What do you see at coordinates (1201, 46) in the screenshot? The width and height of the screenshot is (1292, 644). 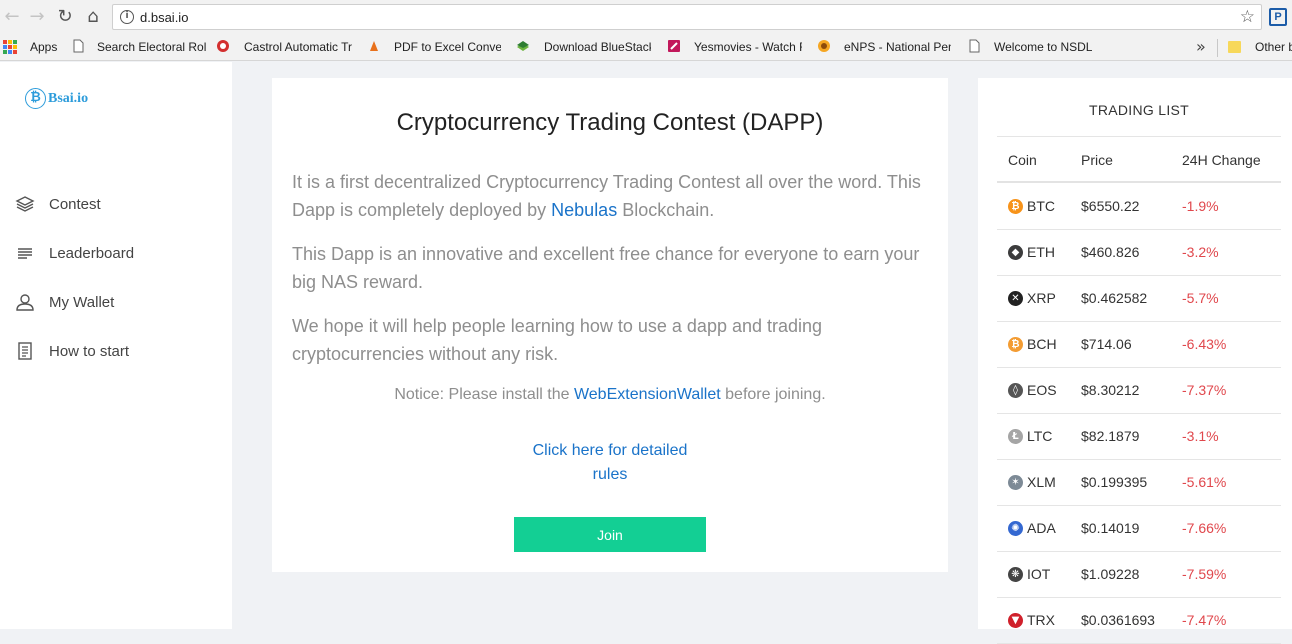 I see `bookmarks-overflow-icon: »` at bounding box center [1201, 46].